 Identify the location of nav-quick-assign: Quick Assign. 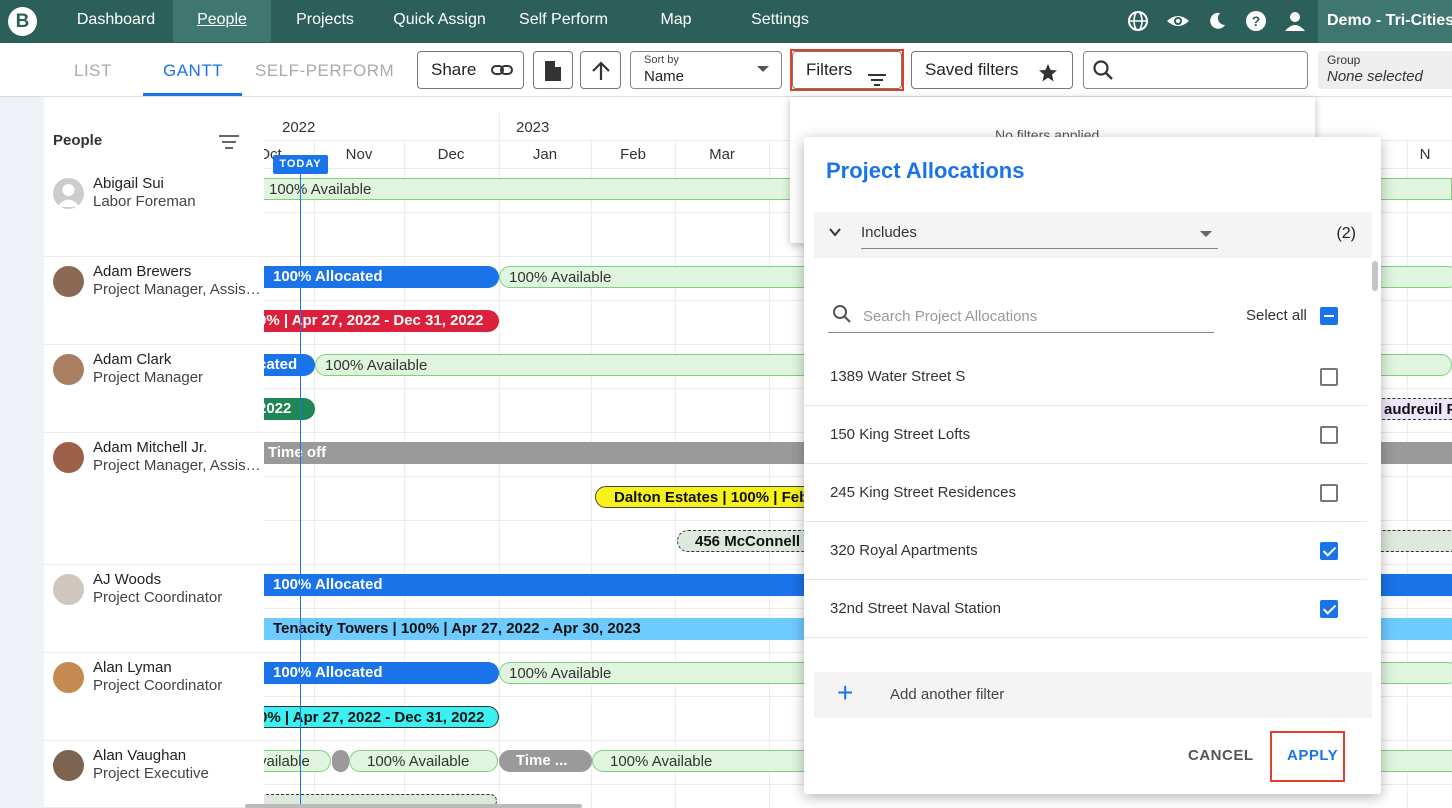
(439, 21).